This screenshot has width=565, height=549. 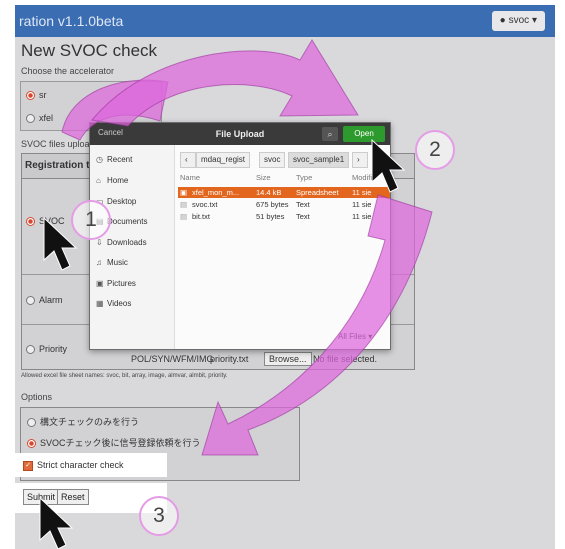 What do you see at coordinates (30, 222) in the screenshot?
I see `radio-svoc` at bounding box center [30, 222].